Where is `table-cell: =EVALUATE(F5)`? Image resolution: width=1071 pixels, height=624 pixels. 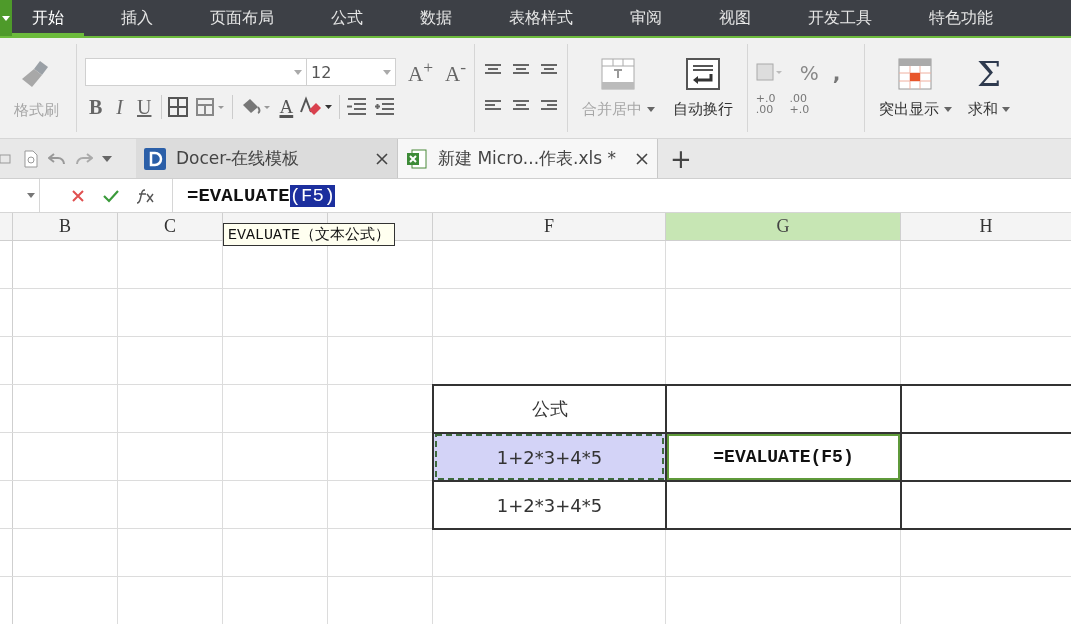
table-cell: =EVALUATE(F5) is located at coordinates (784, 458).